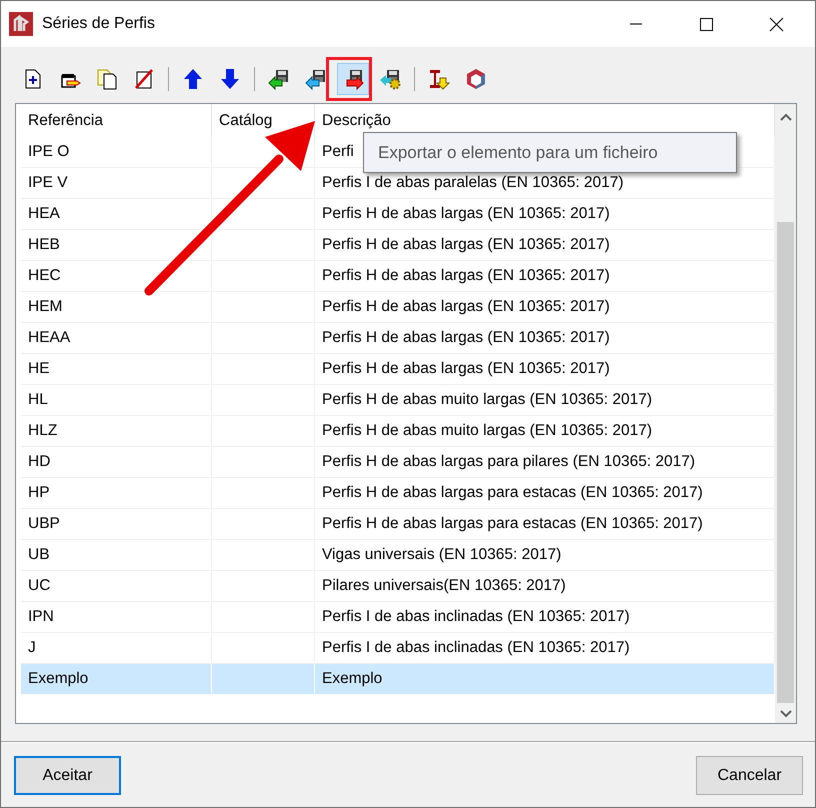 The height and width of the screenshot is (808, 816). What do you see at coordinates (390, 79) in the screenshot?
I see `floppy-gear-icon` at bounding box center [390, 79].